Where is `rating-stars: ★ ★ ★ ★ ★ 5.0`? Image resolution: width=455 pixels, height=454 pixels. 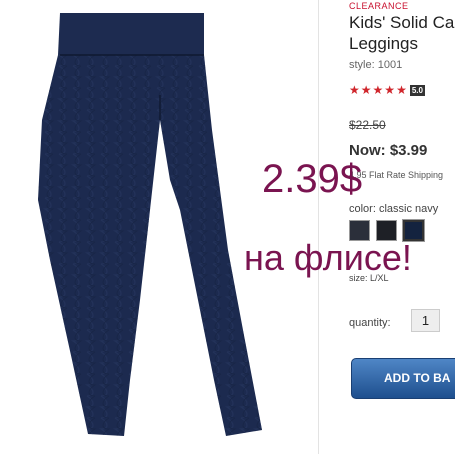 rating-stars: ★ ★ ★ ★ ★ 5.0 is located at coordinates (387, 90).